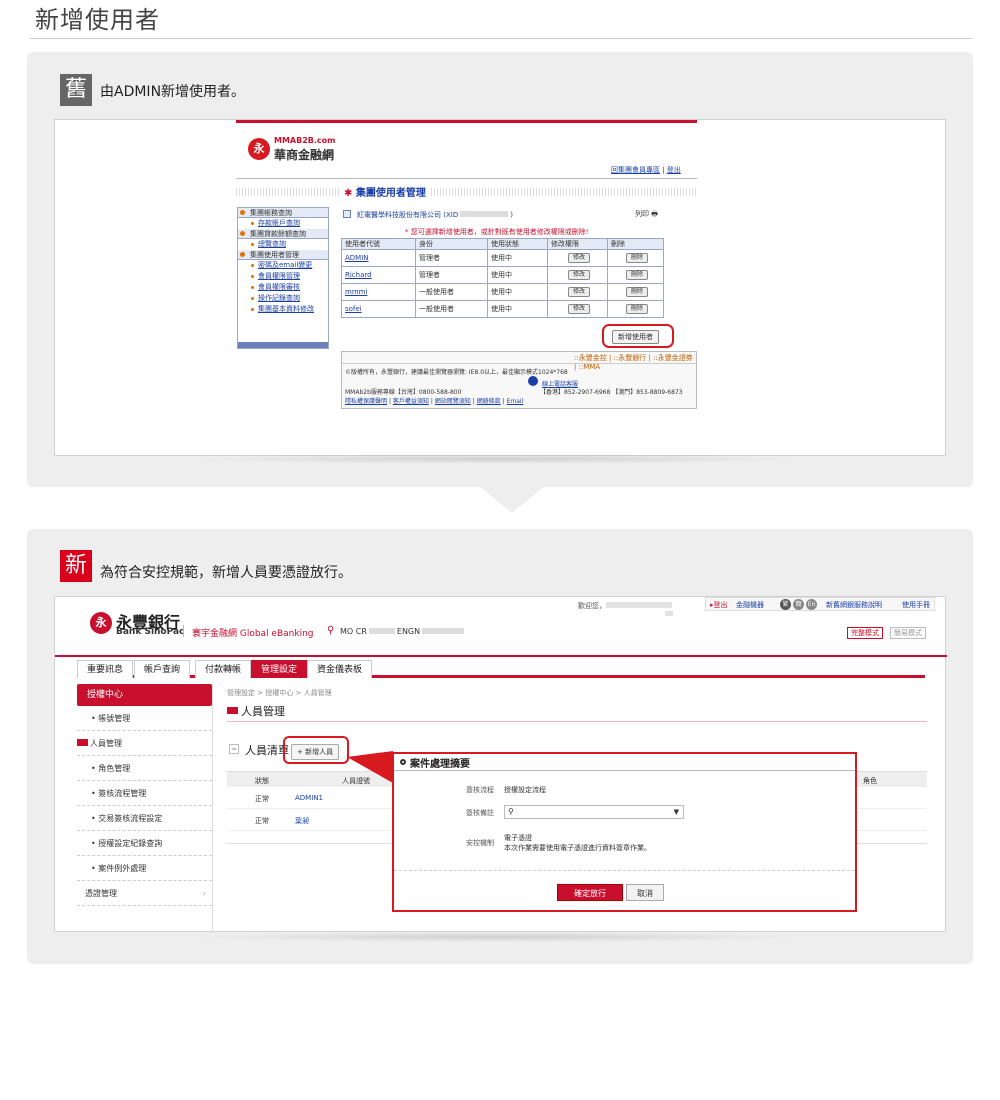 This screenshot has height=1100, width=1000. I want to click on collapse-icon: ≈, so click(234, 749).